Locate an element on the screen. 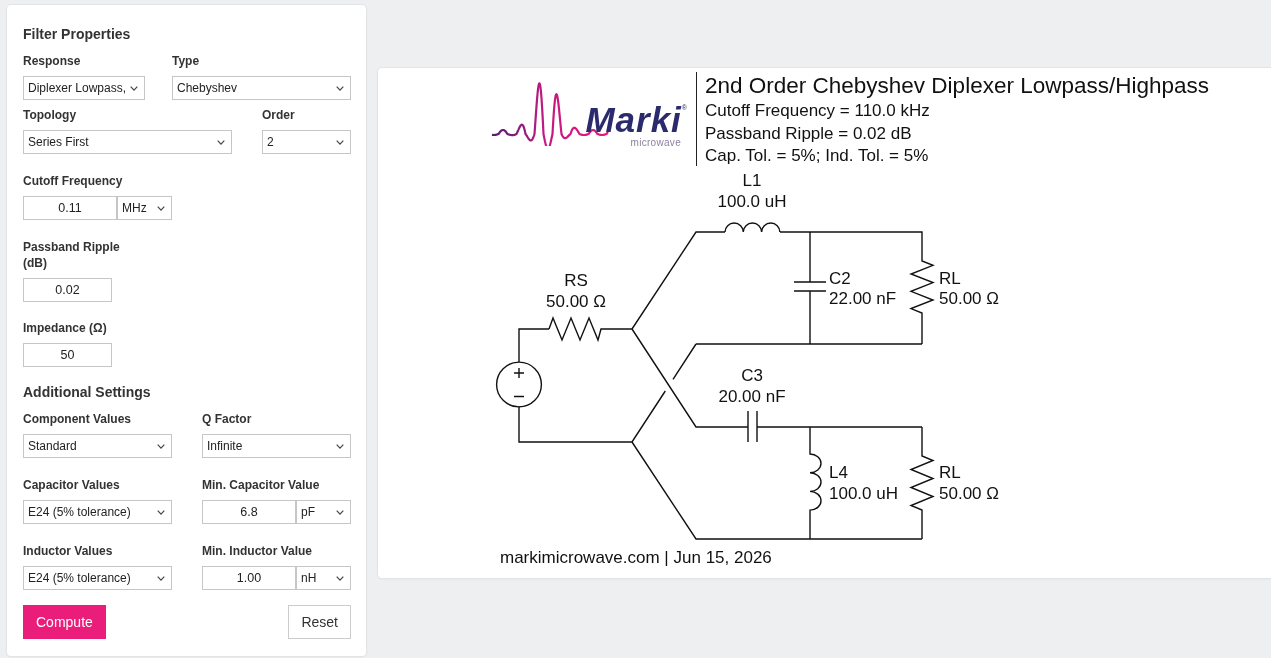 This screenshot has width=1271, height=658. dropdown: Chebyshev is located at coordinates (261, 88).